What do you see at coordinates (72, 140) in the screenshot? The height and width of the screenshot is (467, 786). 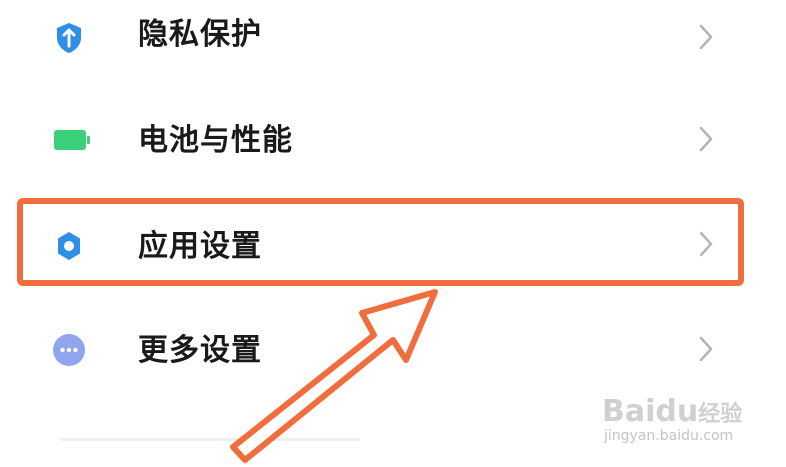 I see `battery-icon` at bounding box center [72, 140].